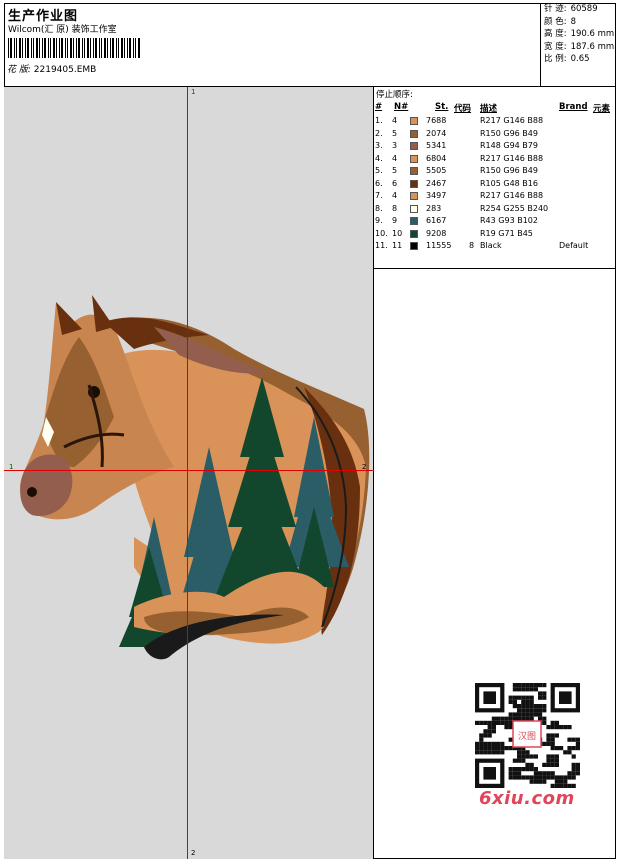  What do you see at coordinates (395, 208) in the screenshot?
I see `cell-n: 8` at bounding box center [395, 208].